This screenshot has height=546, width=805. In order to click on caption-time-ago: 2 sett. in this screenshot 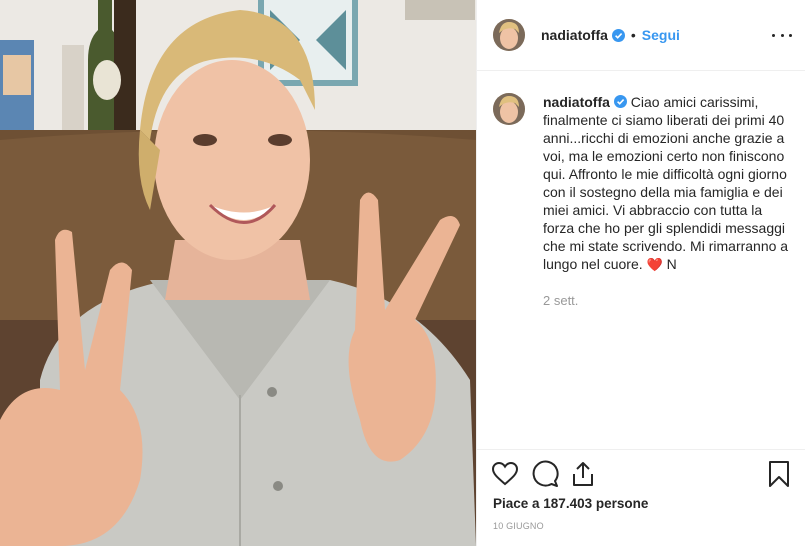, I will do `click(666, 300)`.